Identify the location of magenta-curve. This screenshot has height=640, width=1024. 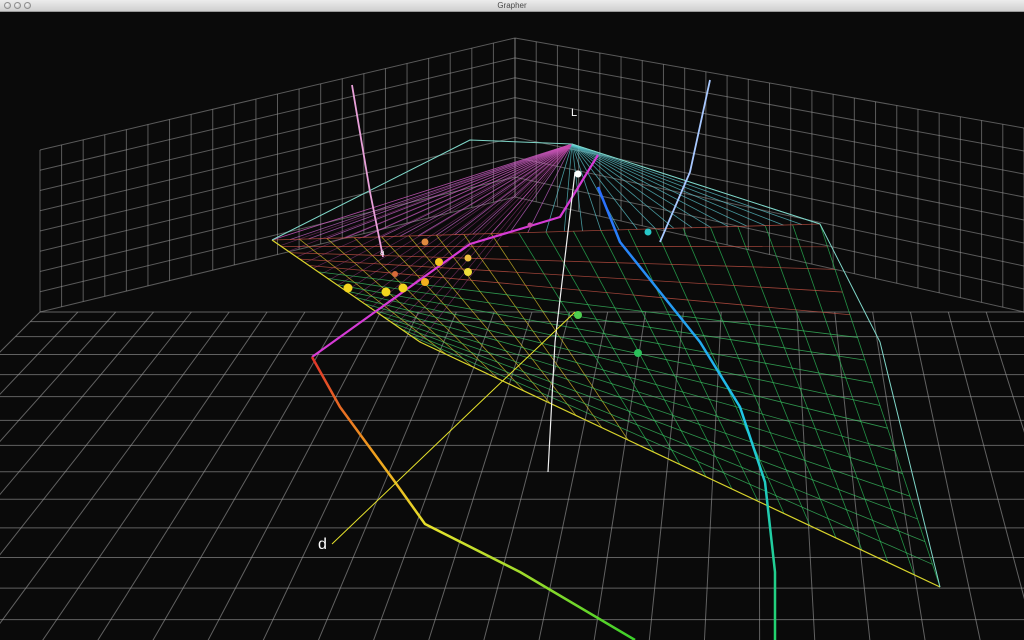
(455, 256).